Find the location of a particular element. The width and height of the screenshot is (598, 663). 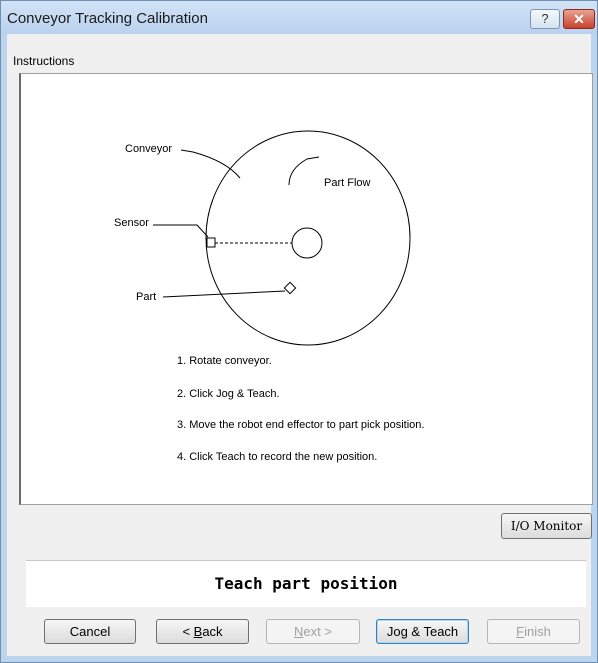

next-button-label: ext > is located at coordinates (317, 631).